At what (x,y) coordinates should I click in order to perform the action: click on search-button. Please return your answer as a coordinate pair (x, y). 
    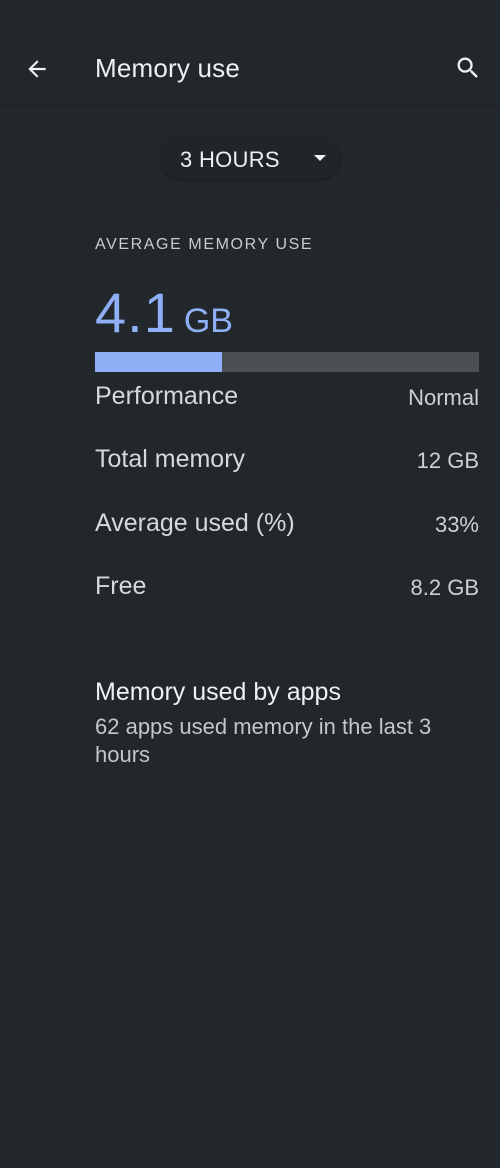
    Looking at the image, I should click on (468, 68).